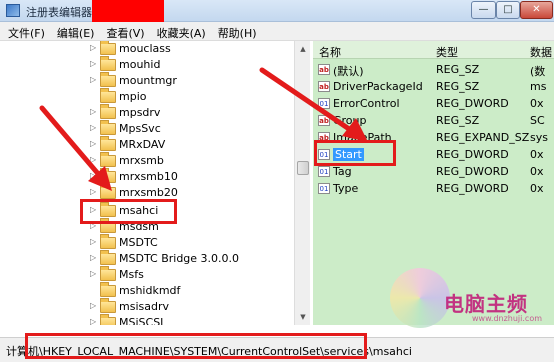  Describe the element at coordinates (128, 11) in the screenshot. I see `redaction-bar` at that location.